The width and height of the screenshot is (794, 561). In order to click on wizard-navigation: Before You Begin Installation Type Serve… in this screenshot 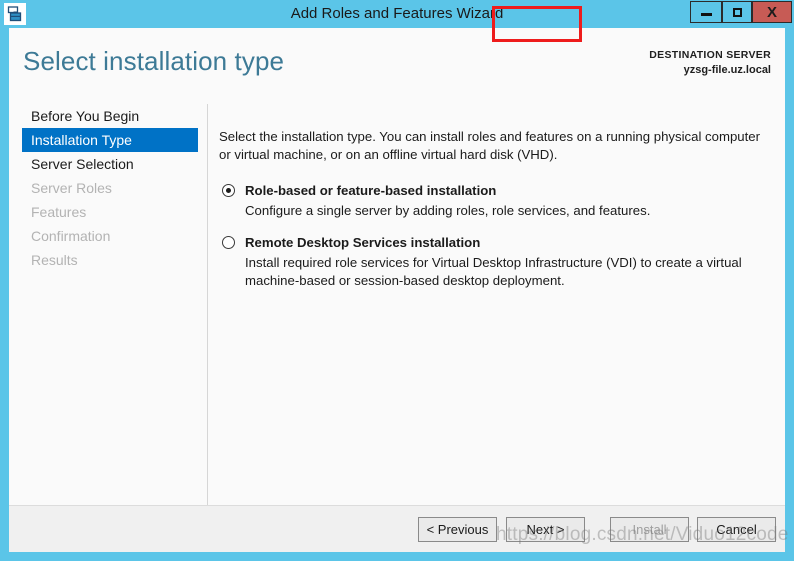, I will do `click(103, 188)`.